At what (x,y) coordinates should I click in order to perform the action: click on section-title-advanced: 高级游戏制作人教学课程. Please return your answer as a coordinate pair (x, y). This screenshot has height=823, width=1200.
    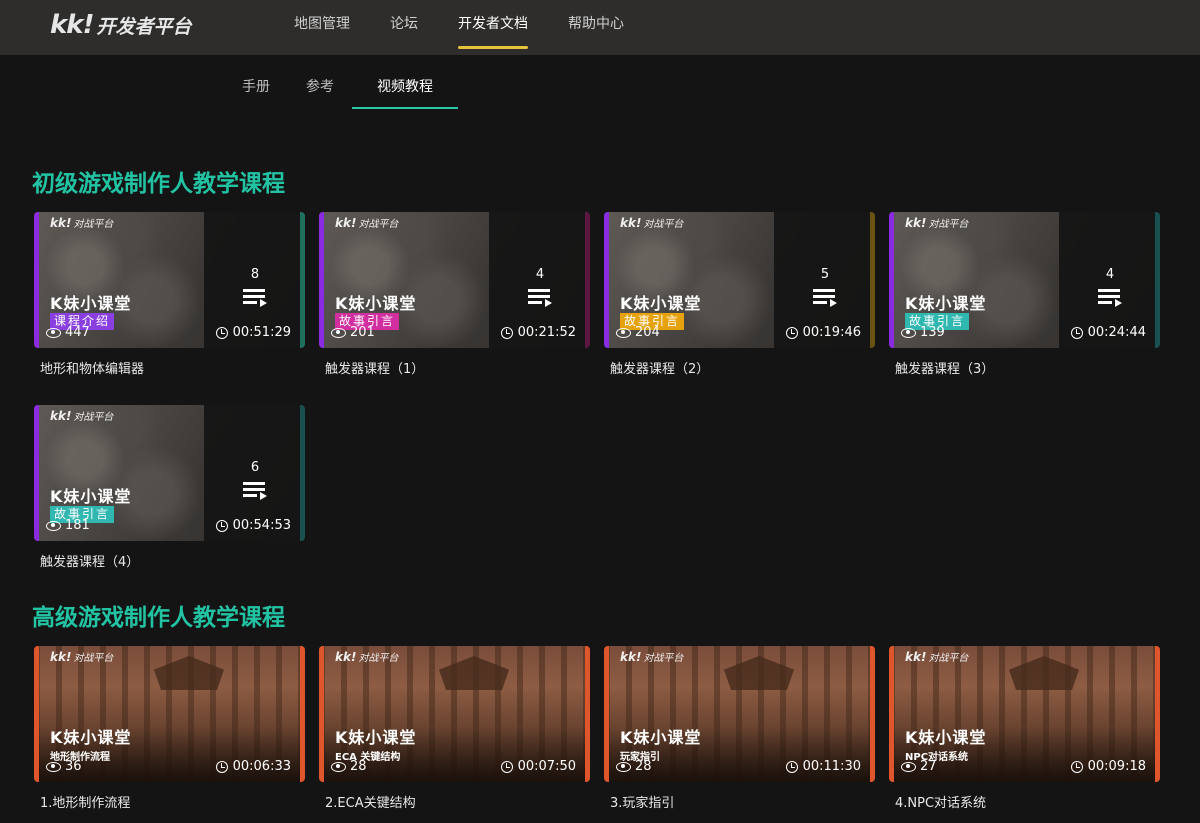
    Looking at the image, I should click on (158, 618).